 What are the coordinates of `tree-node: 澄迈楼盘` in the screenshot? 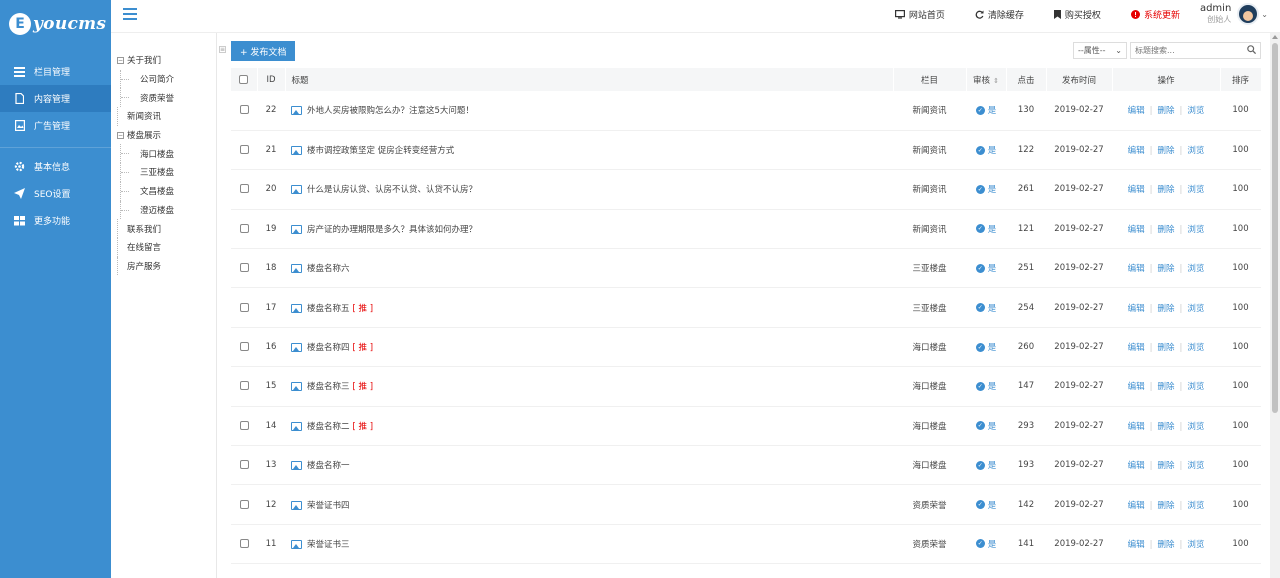 It's located at (163, 210).